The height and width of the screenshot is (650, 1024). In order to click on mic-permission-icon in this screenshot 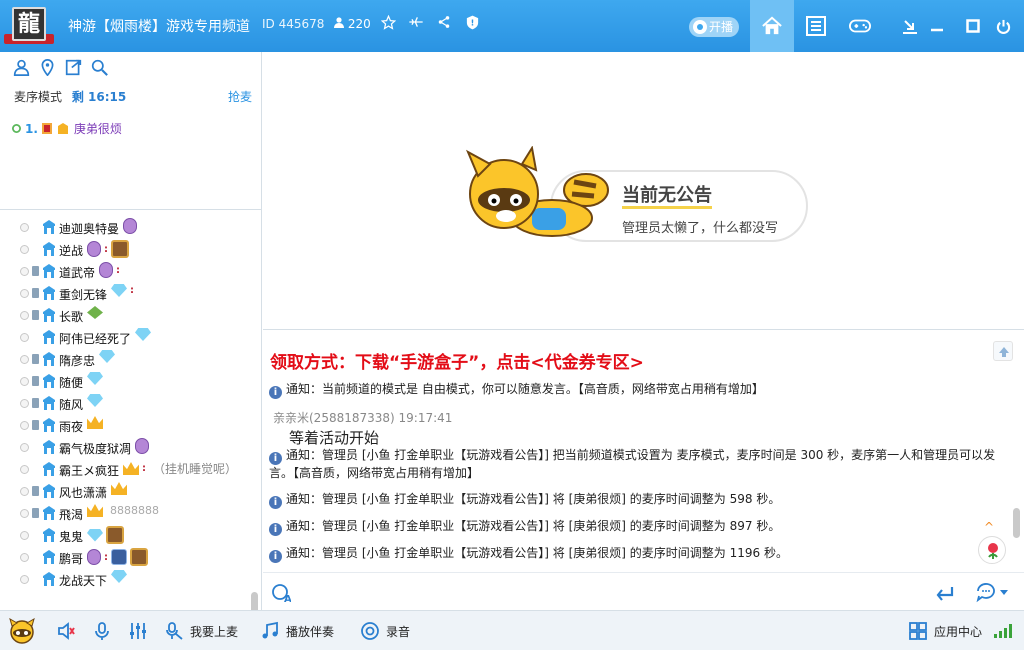, I will do `click(35, 381)`.